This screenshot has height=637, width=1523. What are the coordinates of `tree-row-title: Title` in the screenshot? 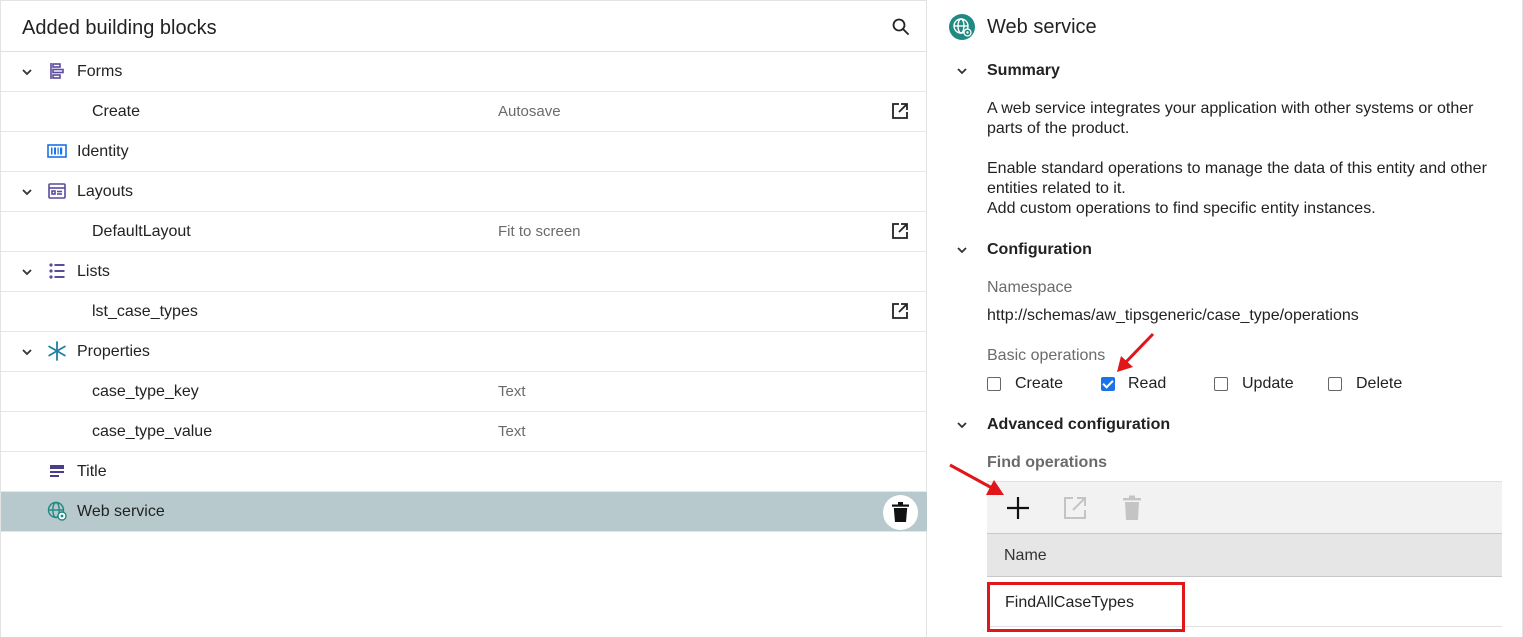 It's located at (464, 472).